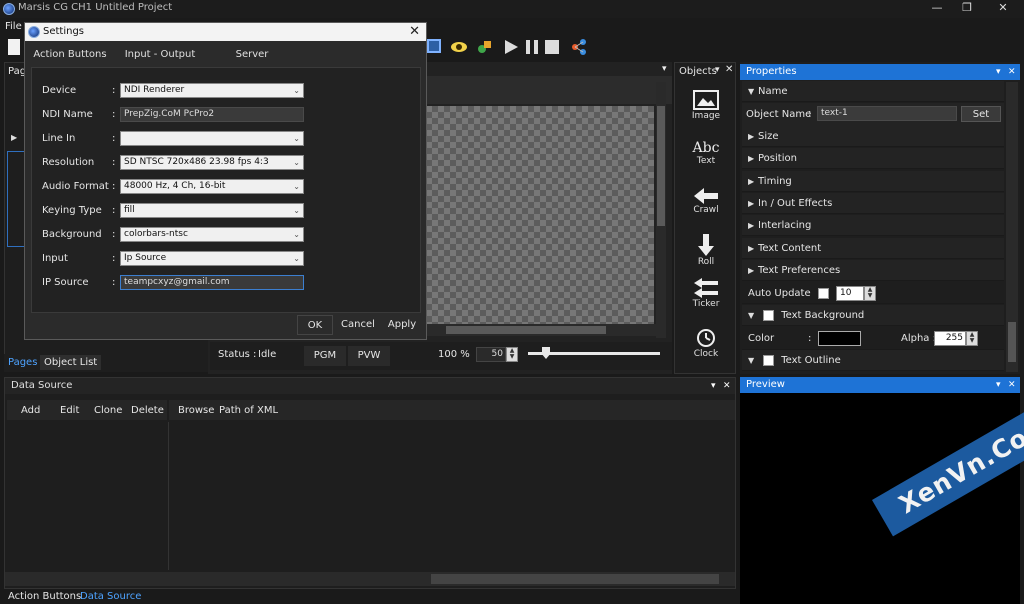 The image size is (1024, 604). I want to click on text-background-label: Text Background, so click(823, 315).